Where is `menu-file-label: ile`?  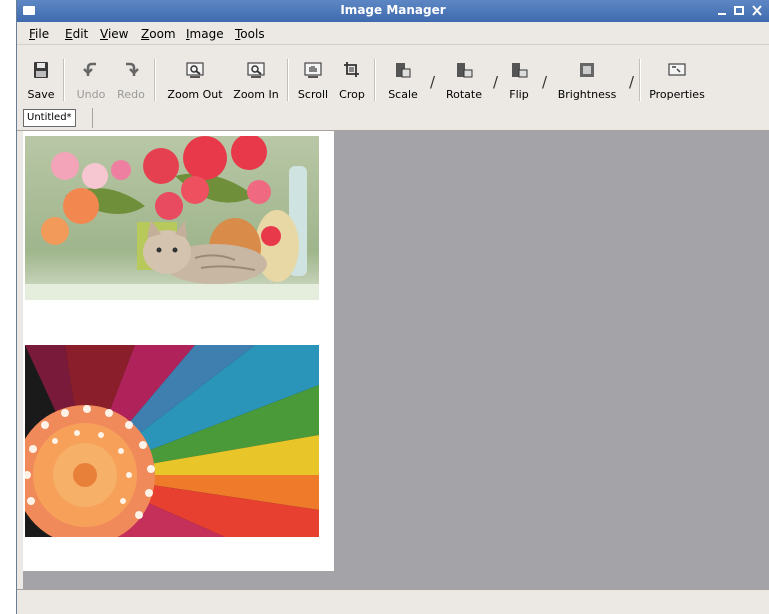
menu-file-label: ile is located at coordinates (42, 34).